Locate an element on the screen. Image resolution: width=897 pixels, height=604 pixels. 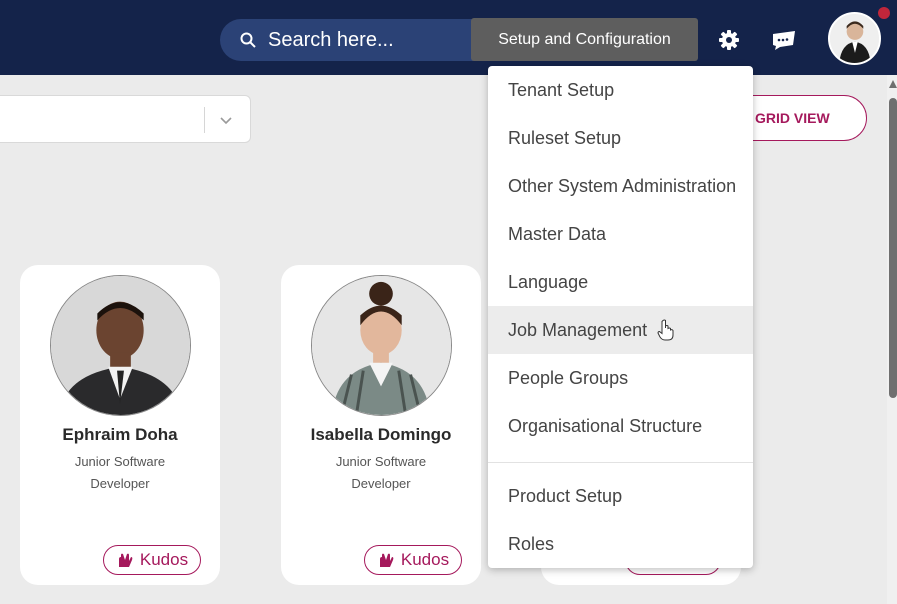
menu-item-label: People Groups is located at coordinates (568, 377).